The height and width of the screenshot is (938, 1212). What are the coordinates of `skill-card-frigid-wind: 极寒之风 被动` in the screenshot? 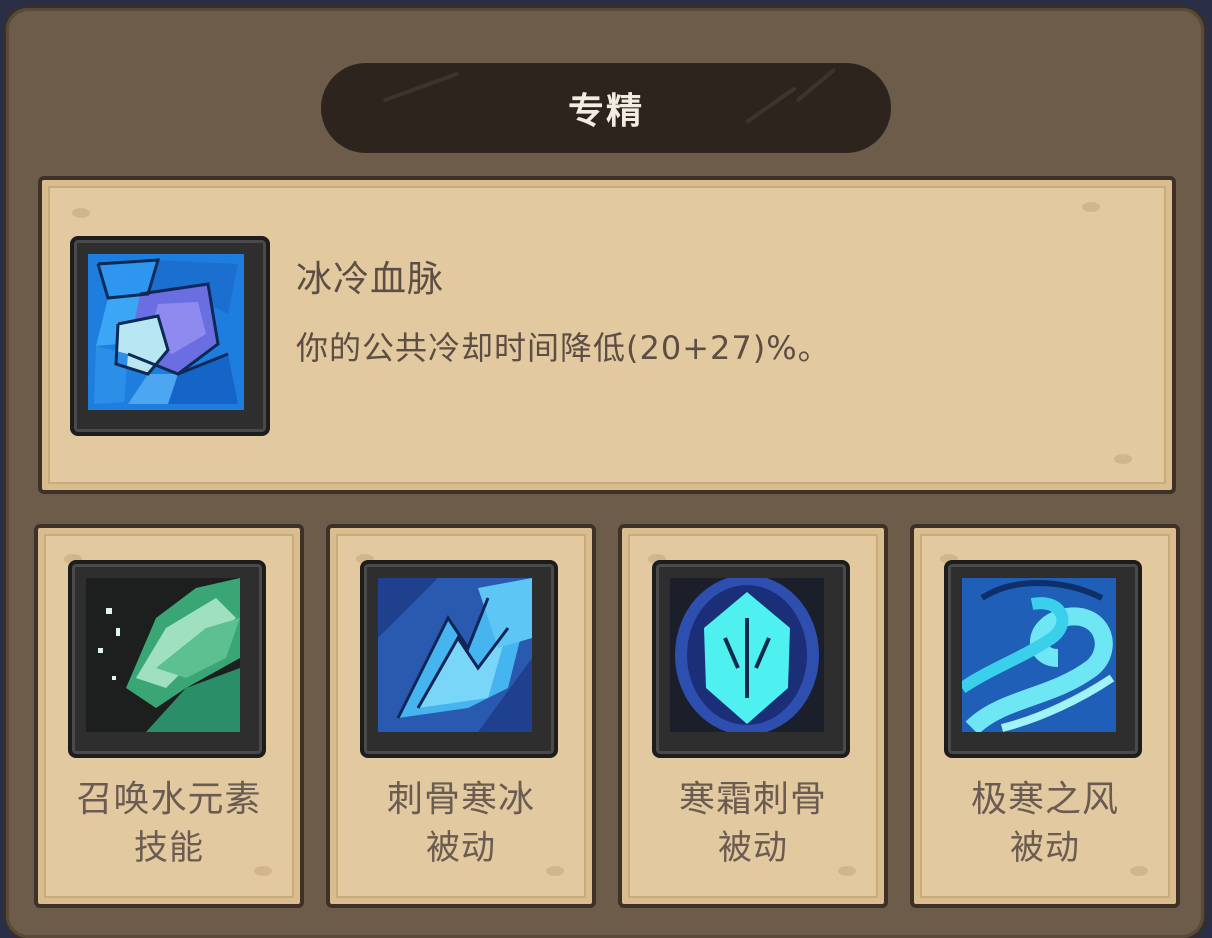 It's located at (1045, 716).